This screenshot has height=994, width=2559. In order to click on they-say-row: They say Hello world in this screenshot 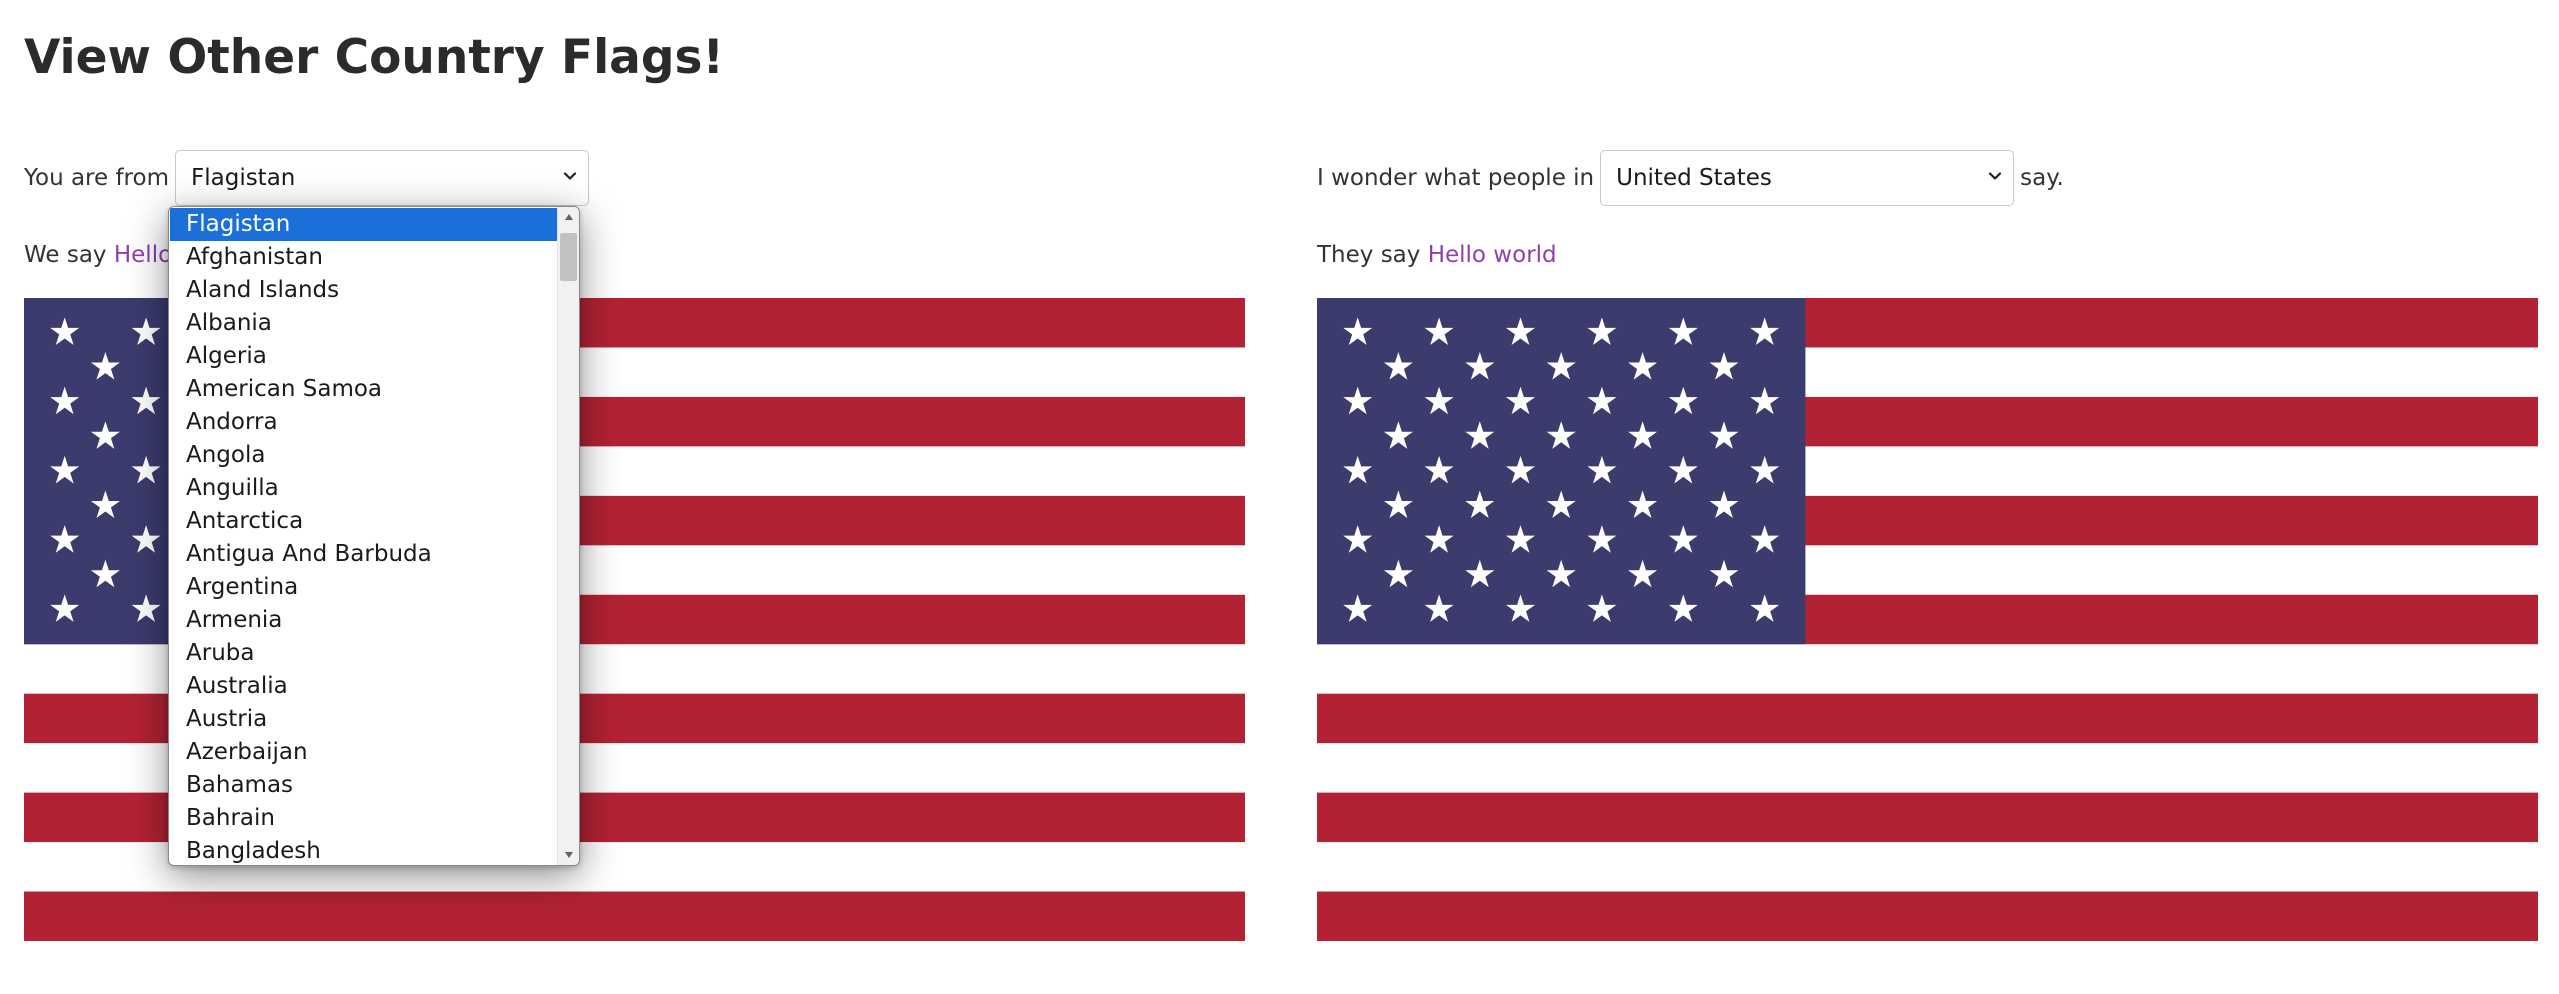, I will do `click(1437, 255)`.